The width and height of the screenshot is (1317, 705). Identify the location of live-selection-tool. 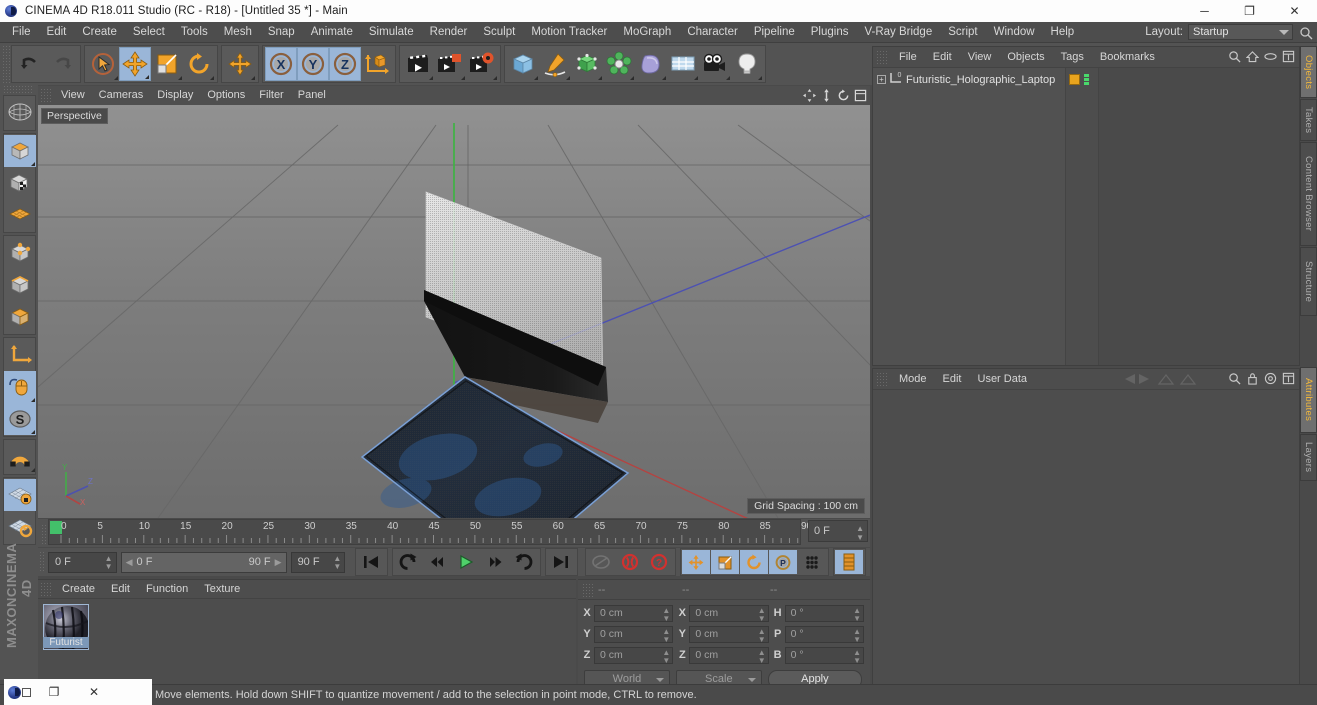
(103, 64).